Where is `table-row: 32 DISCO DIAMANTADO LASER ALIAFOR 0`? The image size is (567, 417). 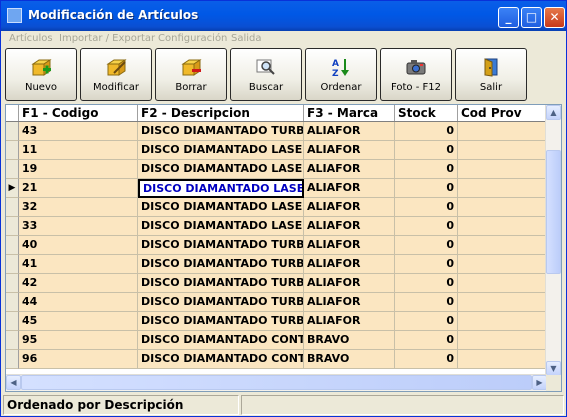
table-row: 32 DISCO DIAMANTADO LASER ALIAFOR 0 is located at coordinates (276, 207).